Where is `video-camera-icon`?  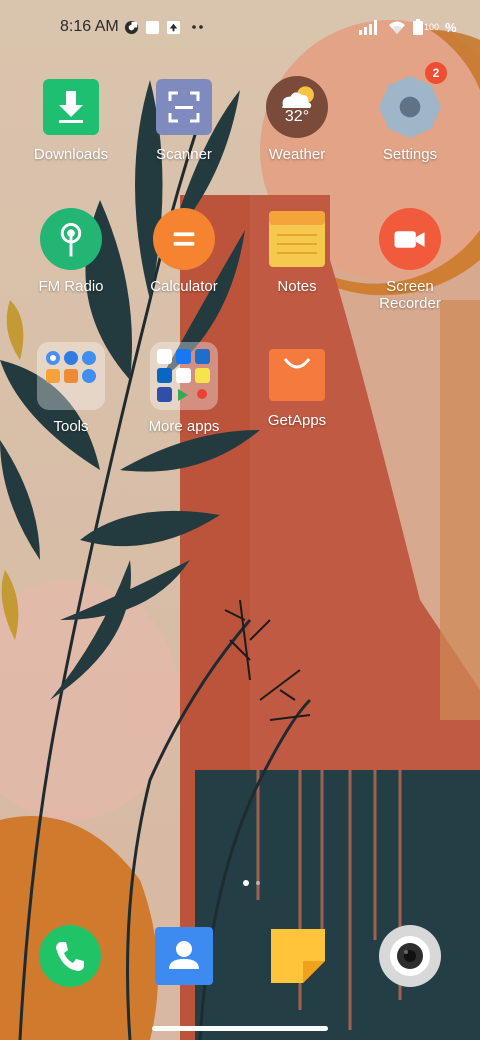
video-camera-icon is located at coordinates (410, 239).